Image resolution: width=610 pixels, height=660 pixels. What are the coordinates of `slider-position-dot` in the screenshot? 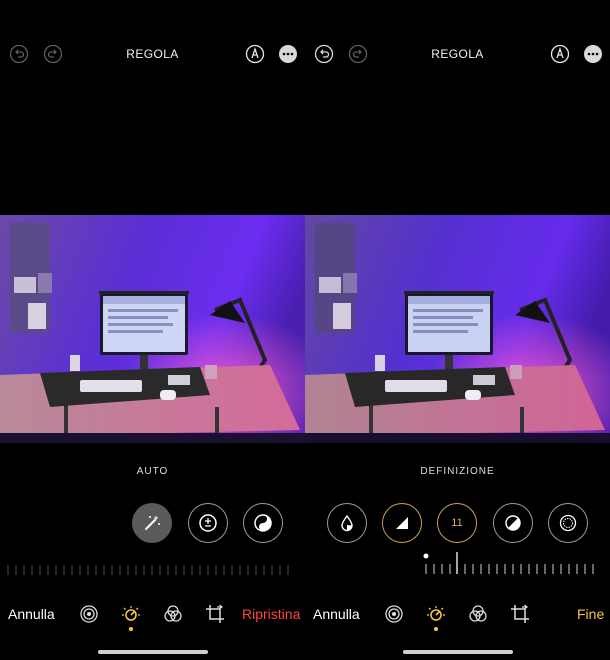 It's located at (426, 556).